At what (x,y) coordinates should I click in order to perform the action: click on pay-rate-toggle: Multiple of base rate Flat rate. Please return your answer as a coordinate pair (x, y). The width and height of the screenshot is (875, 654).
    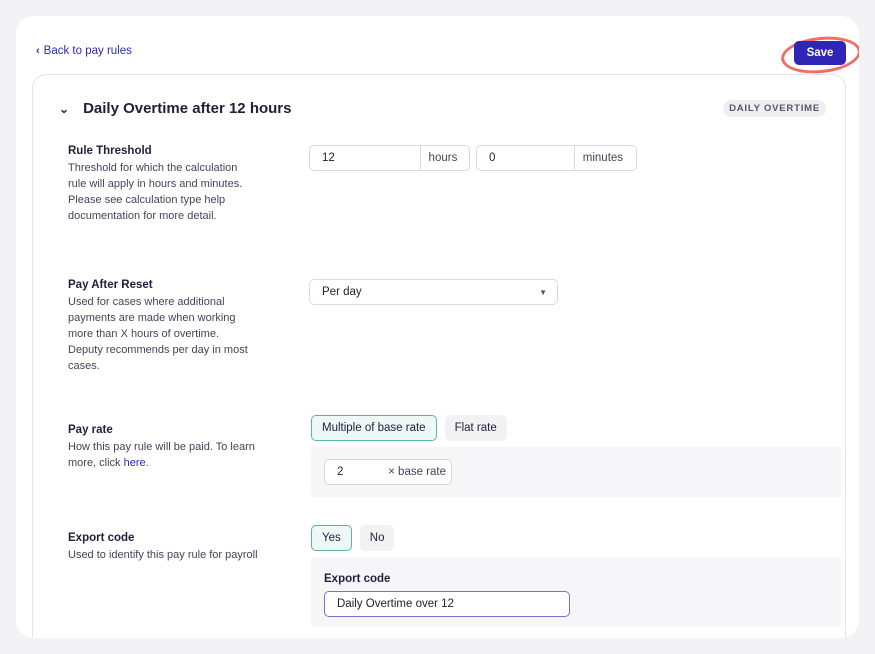
    Looking at the image, I should click on (409, 428).